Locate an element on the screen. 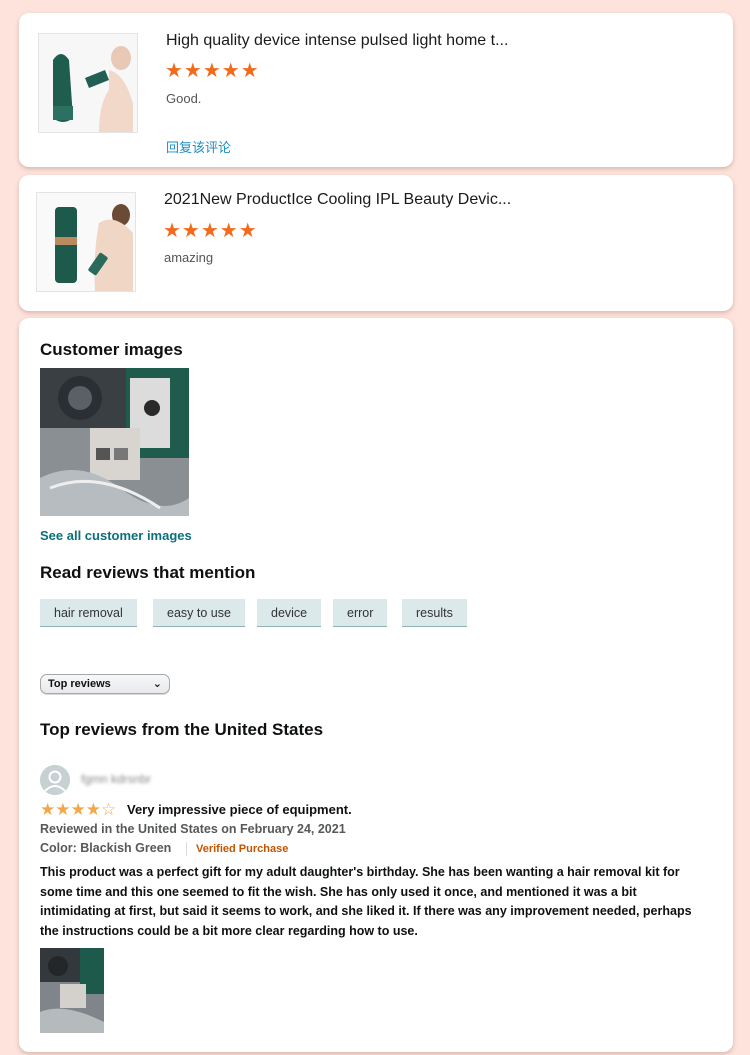 This screenshot has width=750, height=1055. review-color: Color: Blackish Green is located at coordinates (105, 848).